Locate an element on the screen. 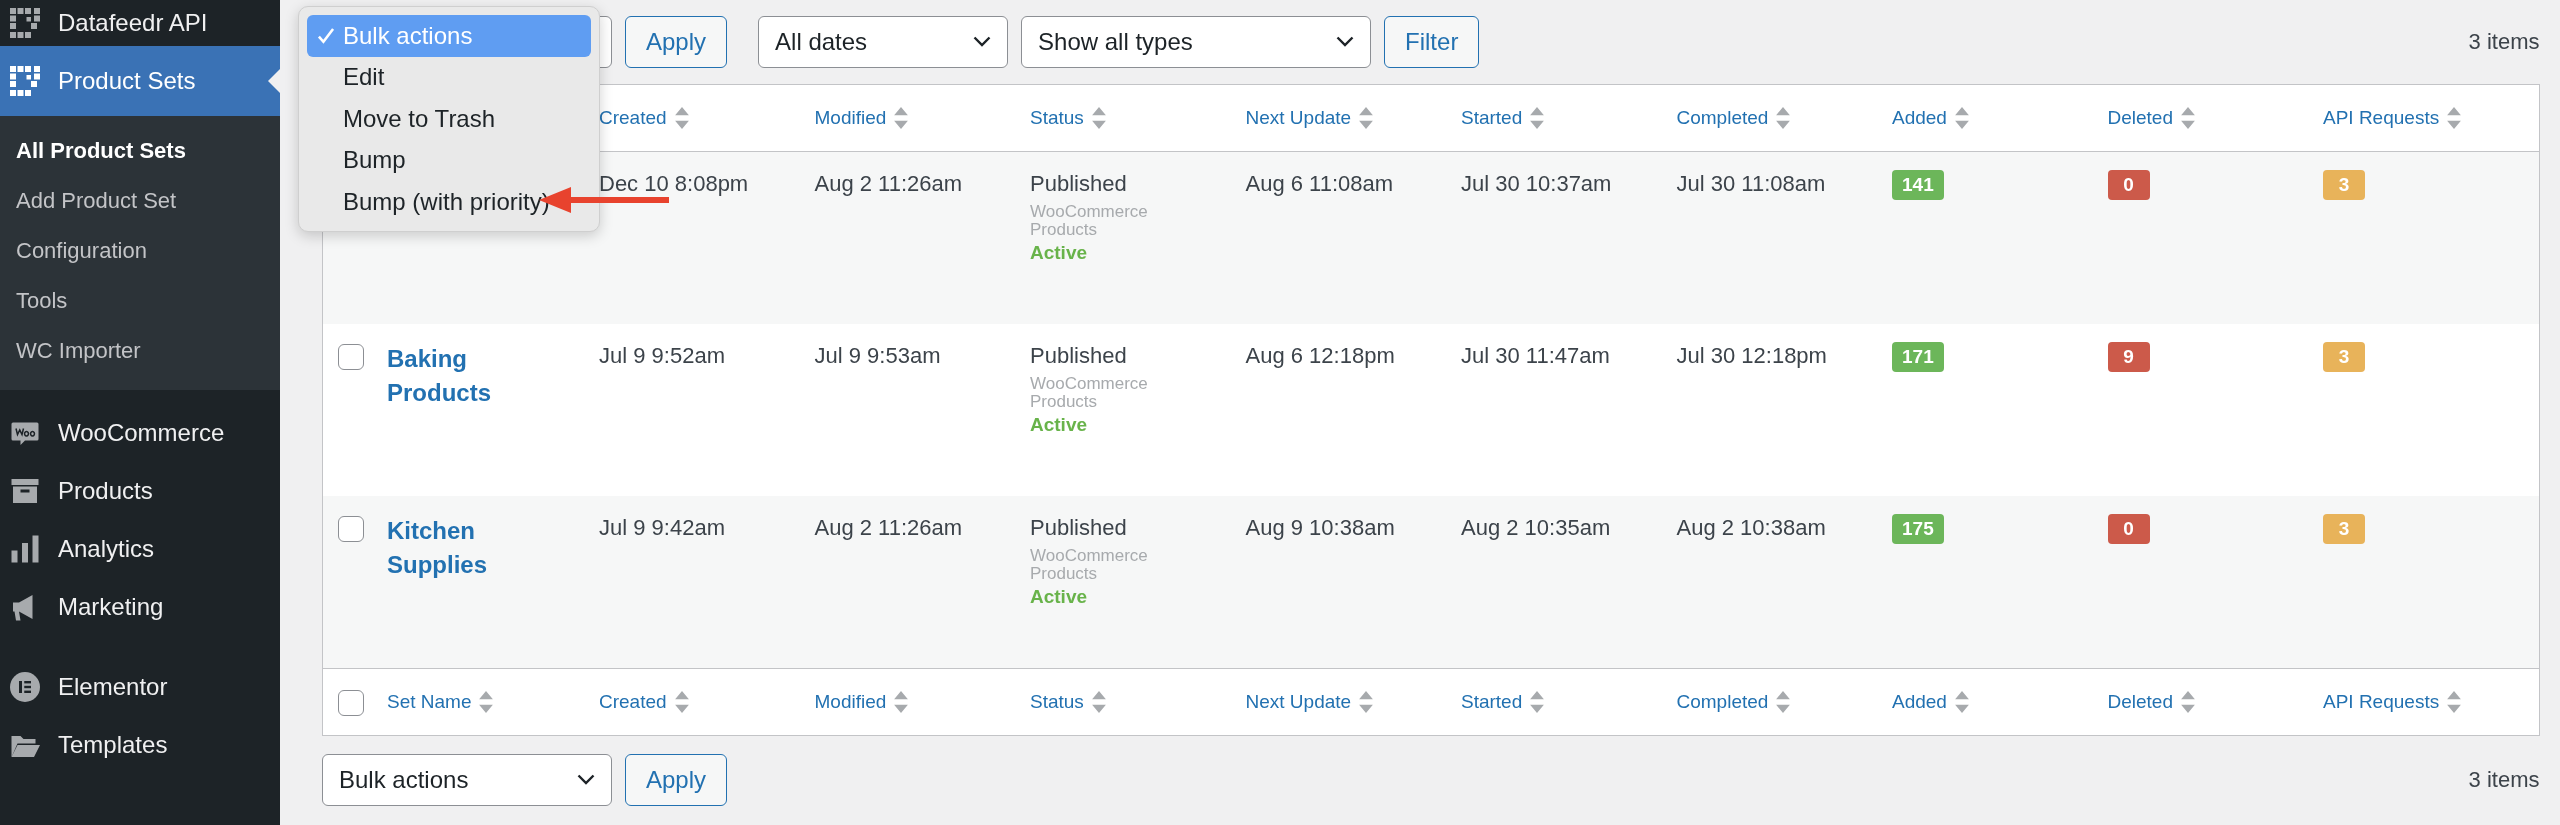  status-text: Published is located at coordinates (1078, 356).